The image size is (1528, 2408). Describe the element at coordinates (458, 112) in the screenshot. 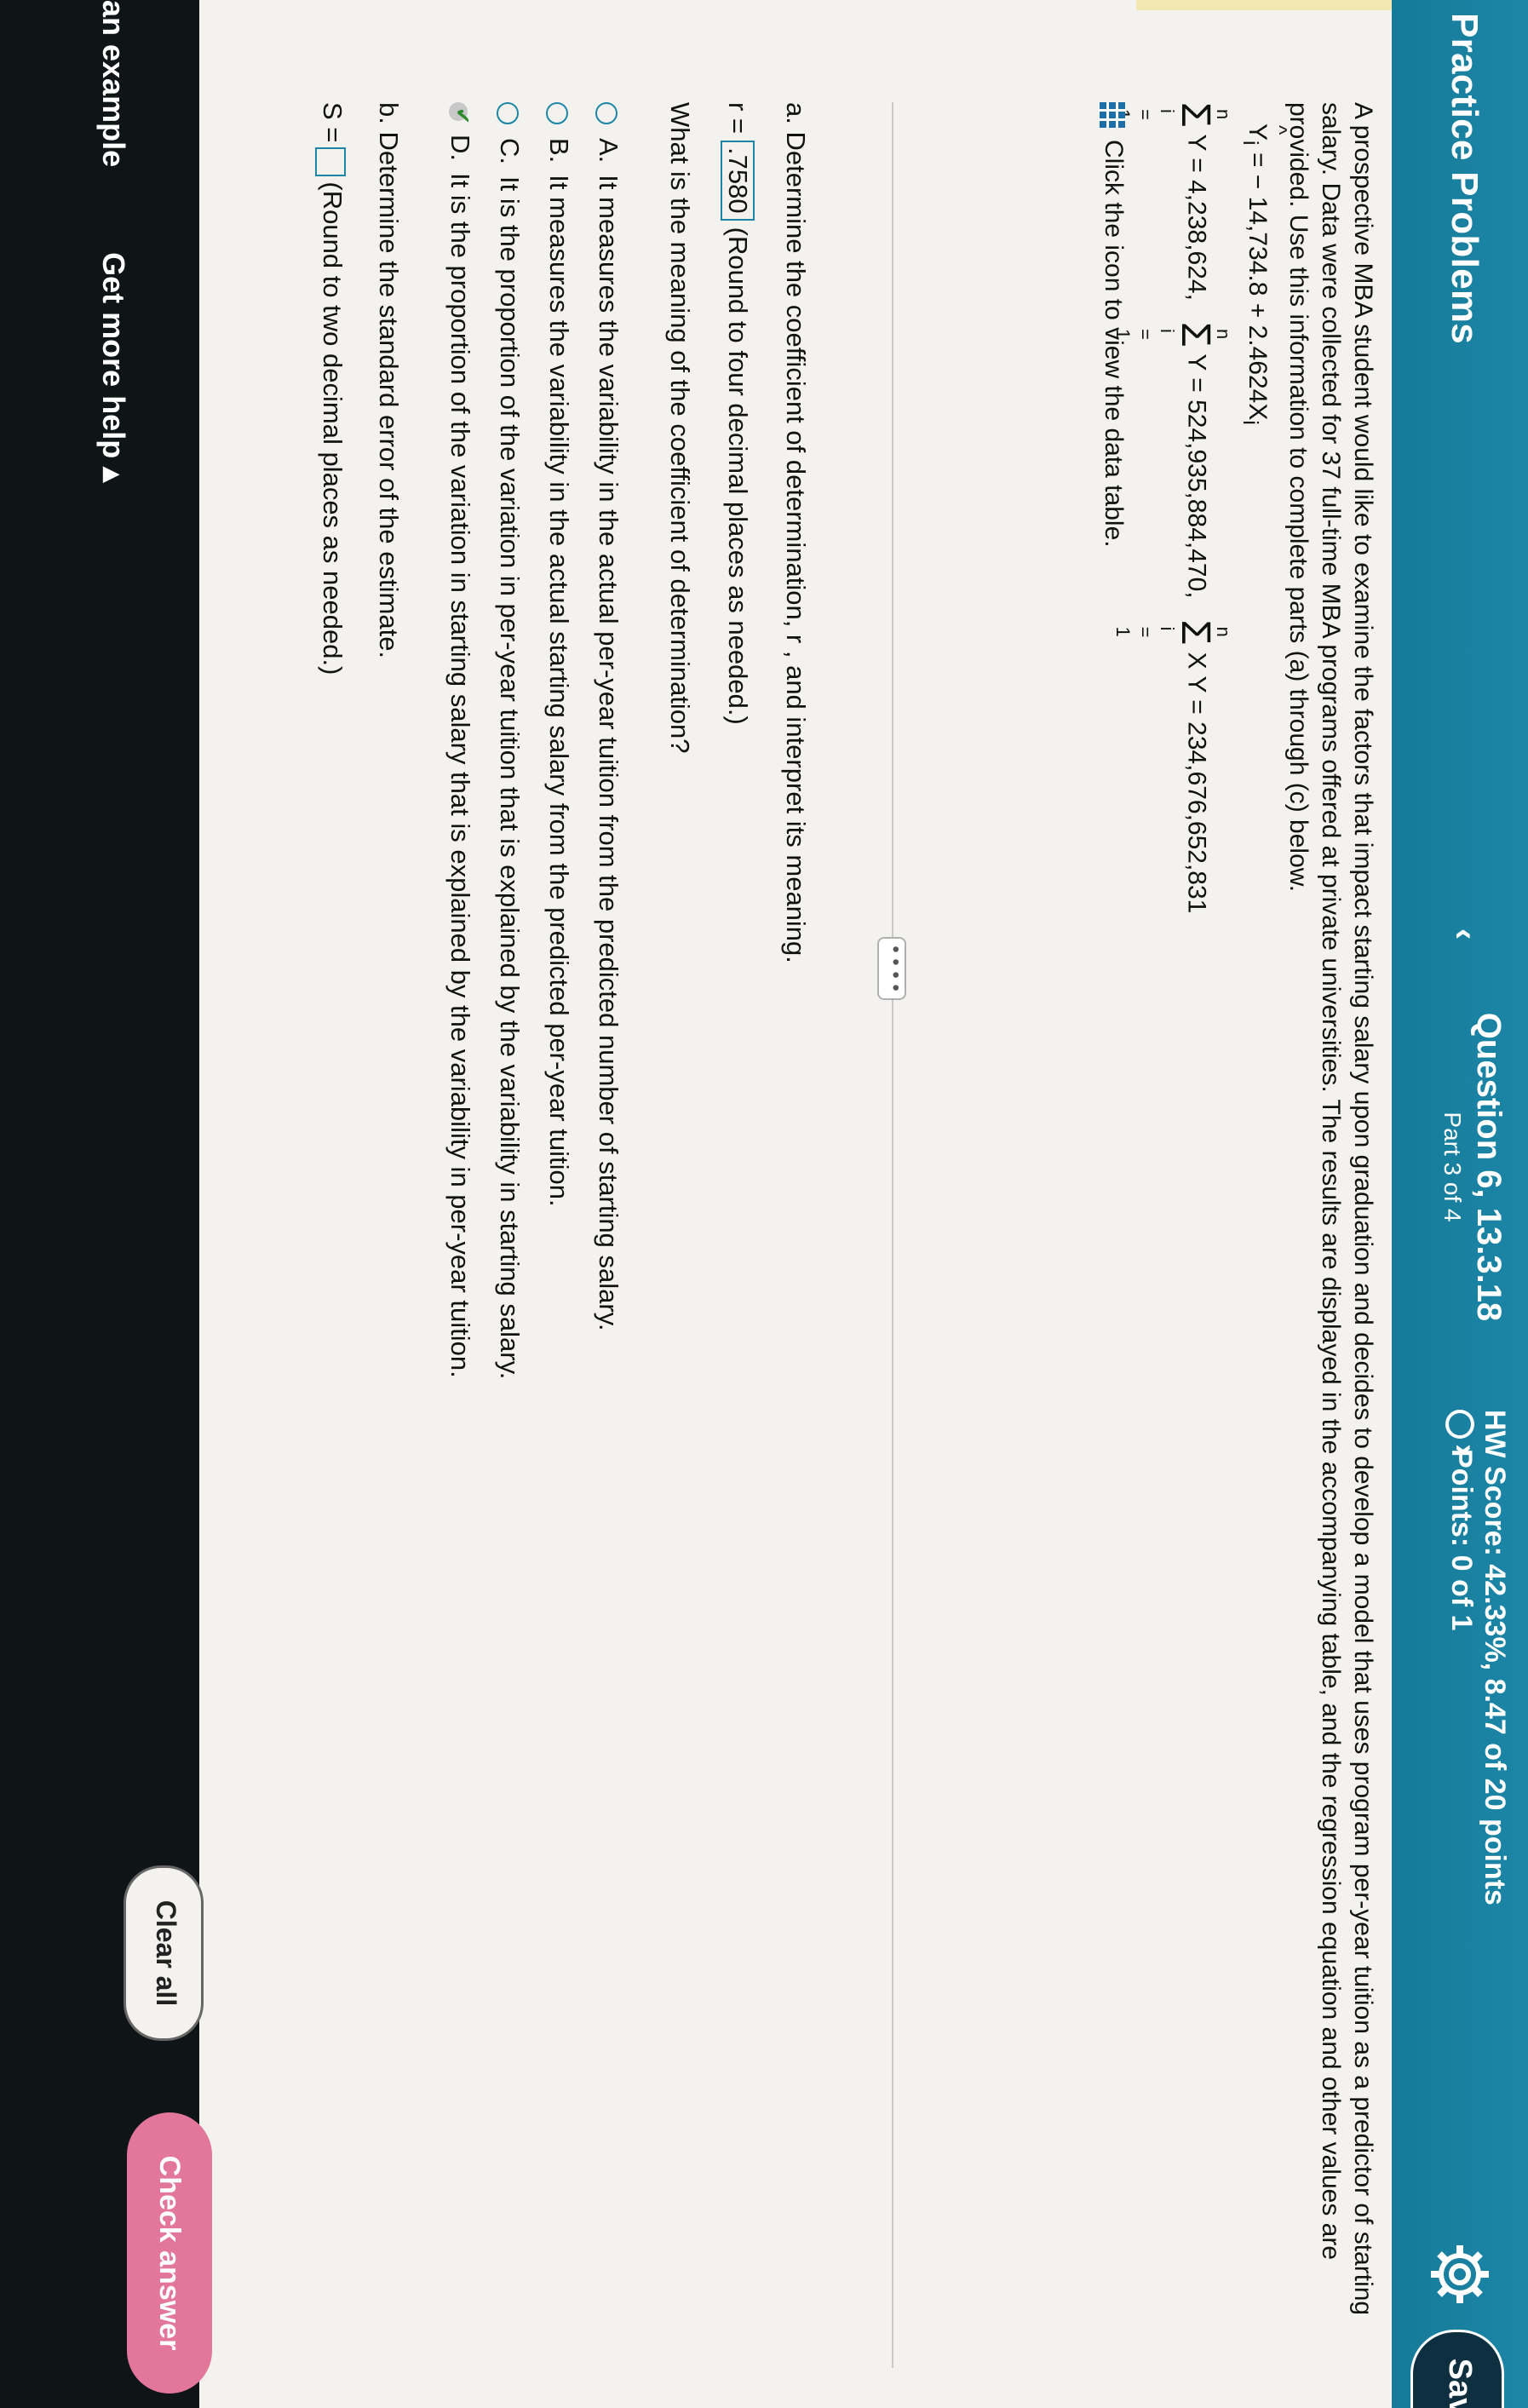

I see `checkmark-icon` at that location.